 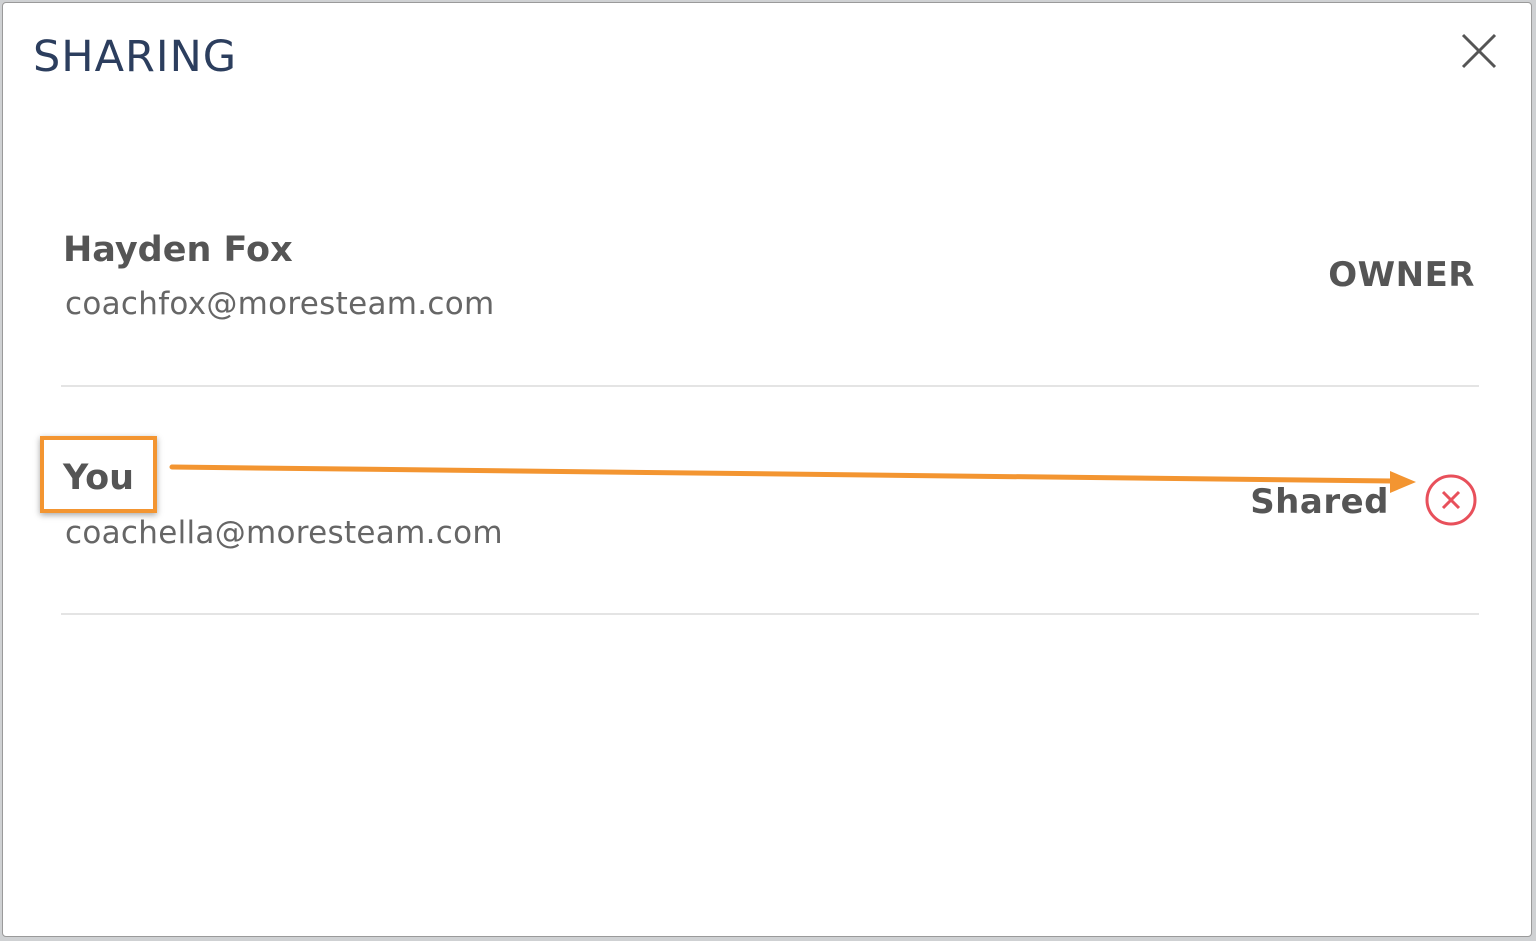 What do you see at coordinates (135, 57) in the screenshot?
I see `dialog-title: SHARING` at bounding box center [135, 57].